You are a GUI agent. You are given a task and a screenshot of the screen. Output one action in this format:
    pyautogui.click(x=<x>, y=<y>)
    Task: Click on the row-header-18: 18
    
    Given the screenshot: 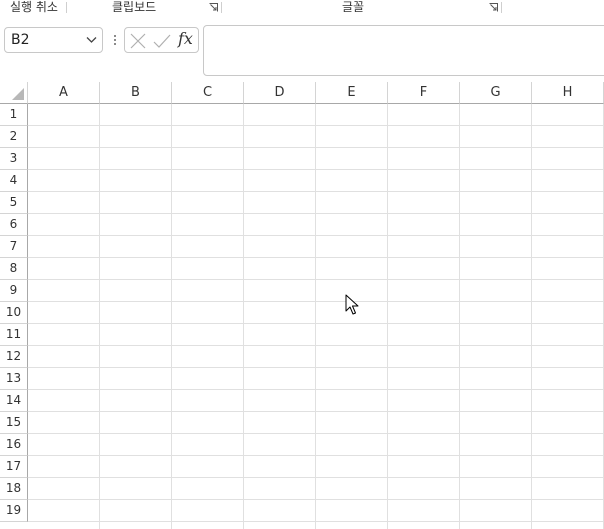 What is the action you would take?
    pyautogui.click(x=14, y=489)
    